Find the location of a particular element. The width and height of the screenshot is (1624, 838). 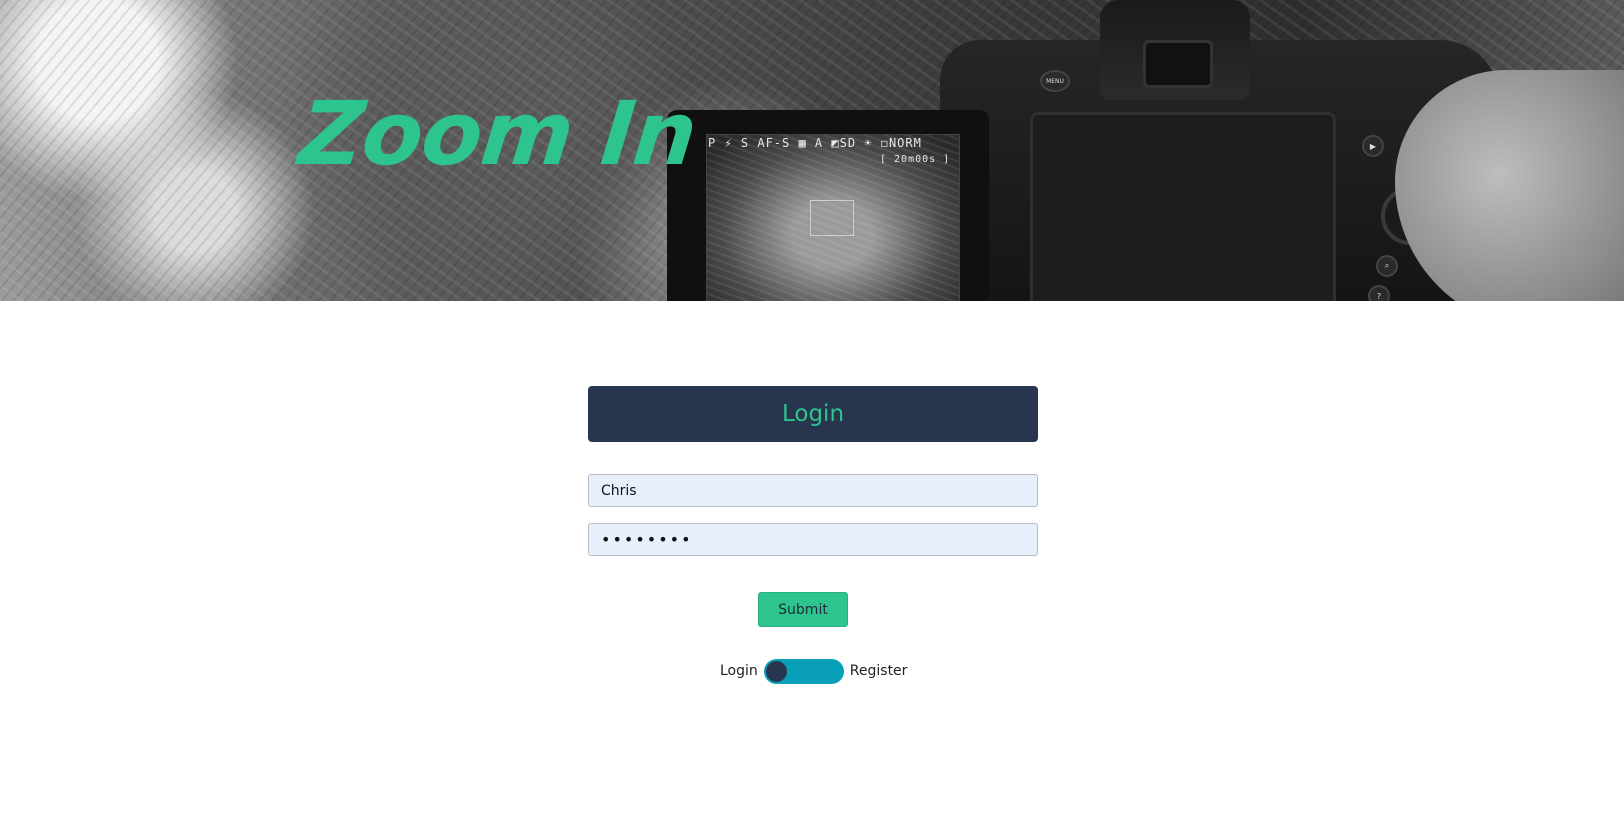

hand-holding-camera is located at coordinates (1509, 185).